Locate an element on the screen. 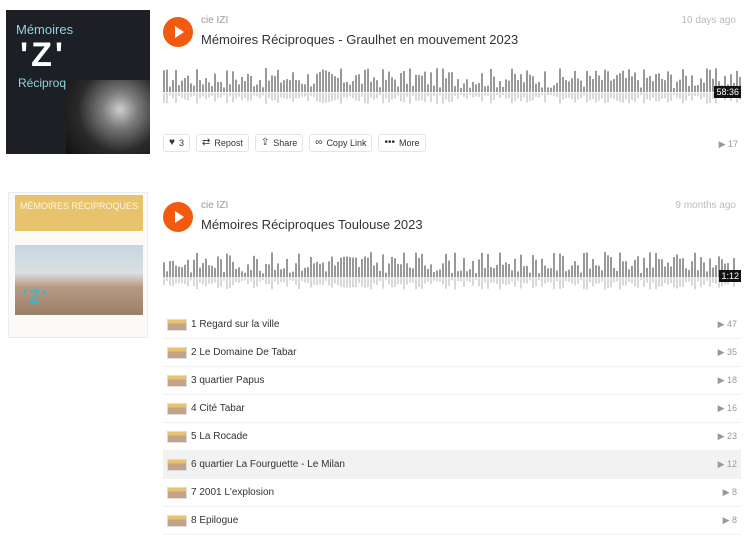  tracklist-row: 5 La Rocade ▶ 23 is located at coordinates (452, 437).